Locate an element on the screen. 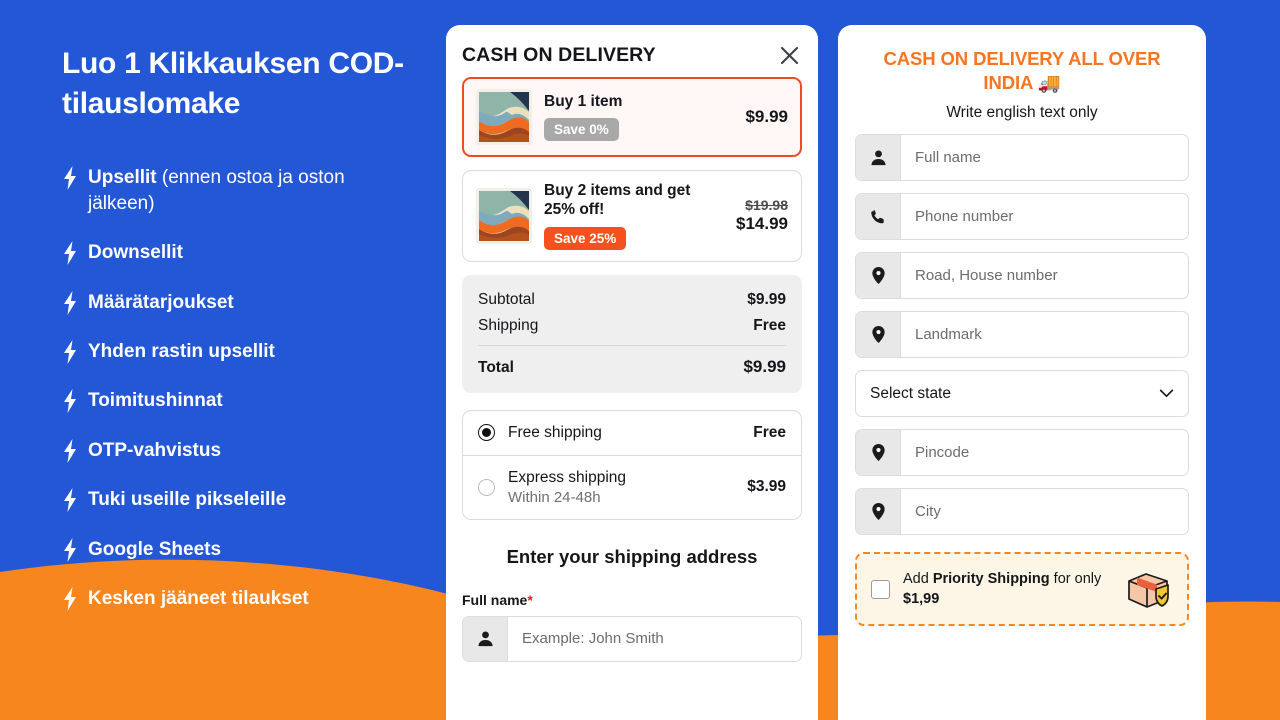  cart-header: CASH ON DELIVERY is located at coordinates (632, 51).